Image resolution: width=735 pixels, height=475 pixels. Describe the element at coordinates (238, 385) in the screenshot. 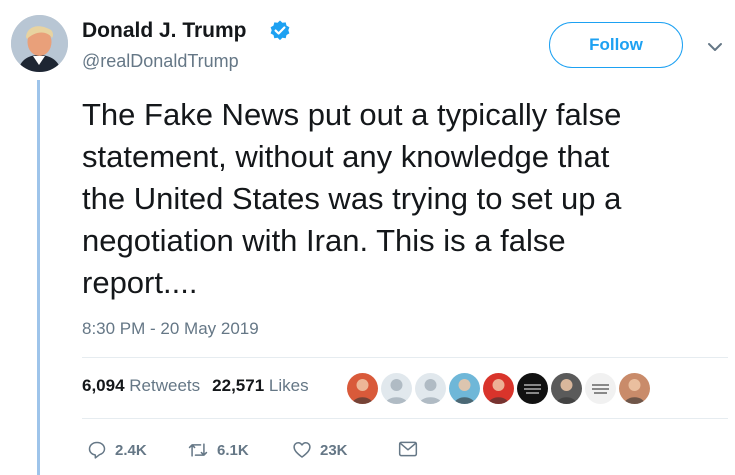

I see `likes-count: 22,571` at that location.